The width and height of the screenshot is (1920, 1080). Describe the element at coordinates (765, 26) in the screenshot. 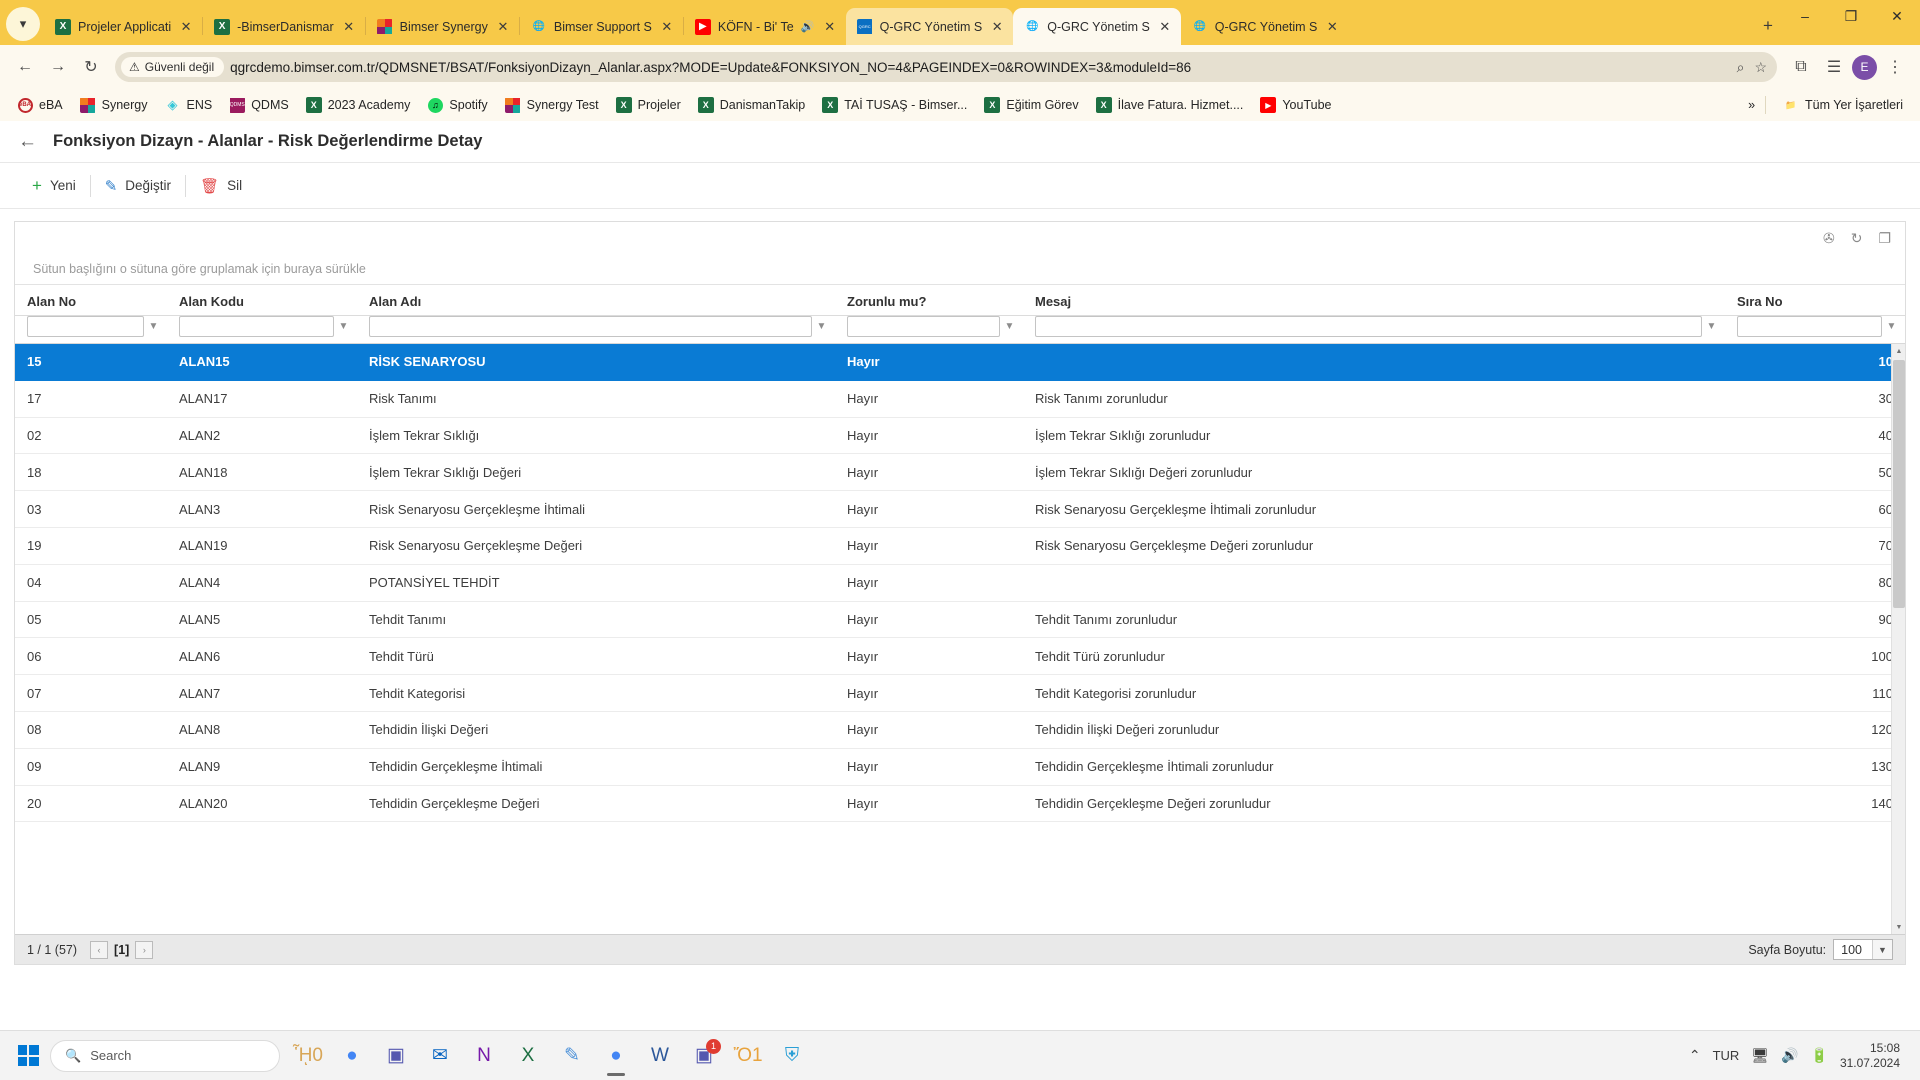

I see `browser-tab: ▶ KÖFN - Bi' Te 🔊 ✕` at that location.